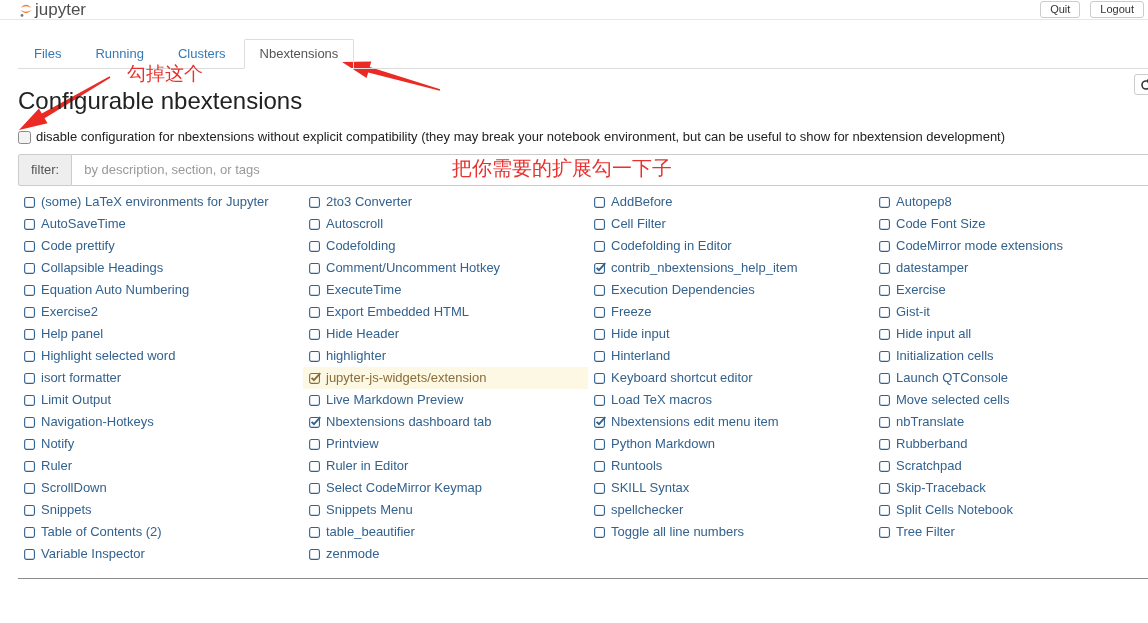 This screenshot has width=1148, height=623. Describe the element at coordinates (932, 444) in the screenshot. I see `extension-link: Rubberband` at that location.